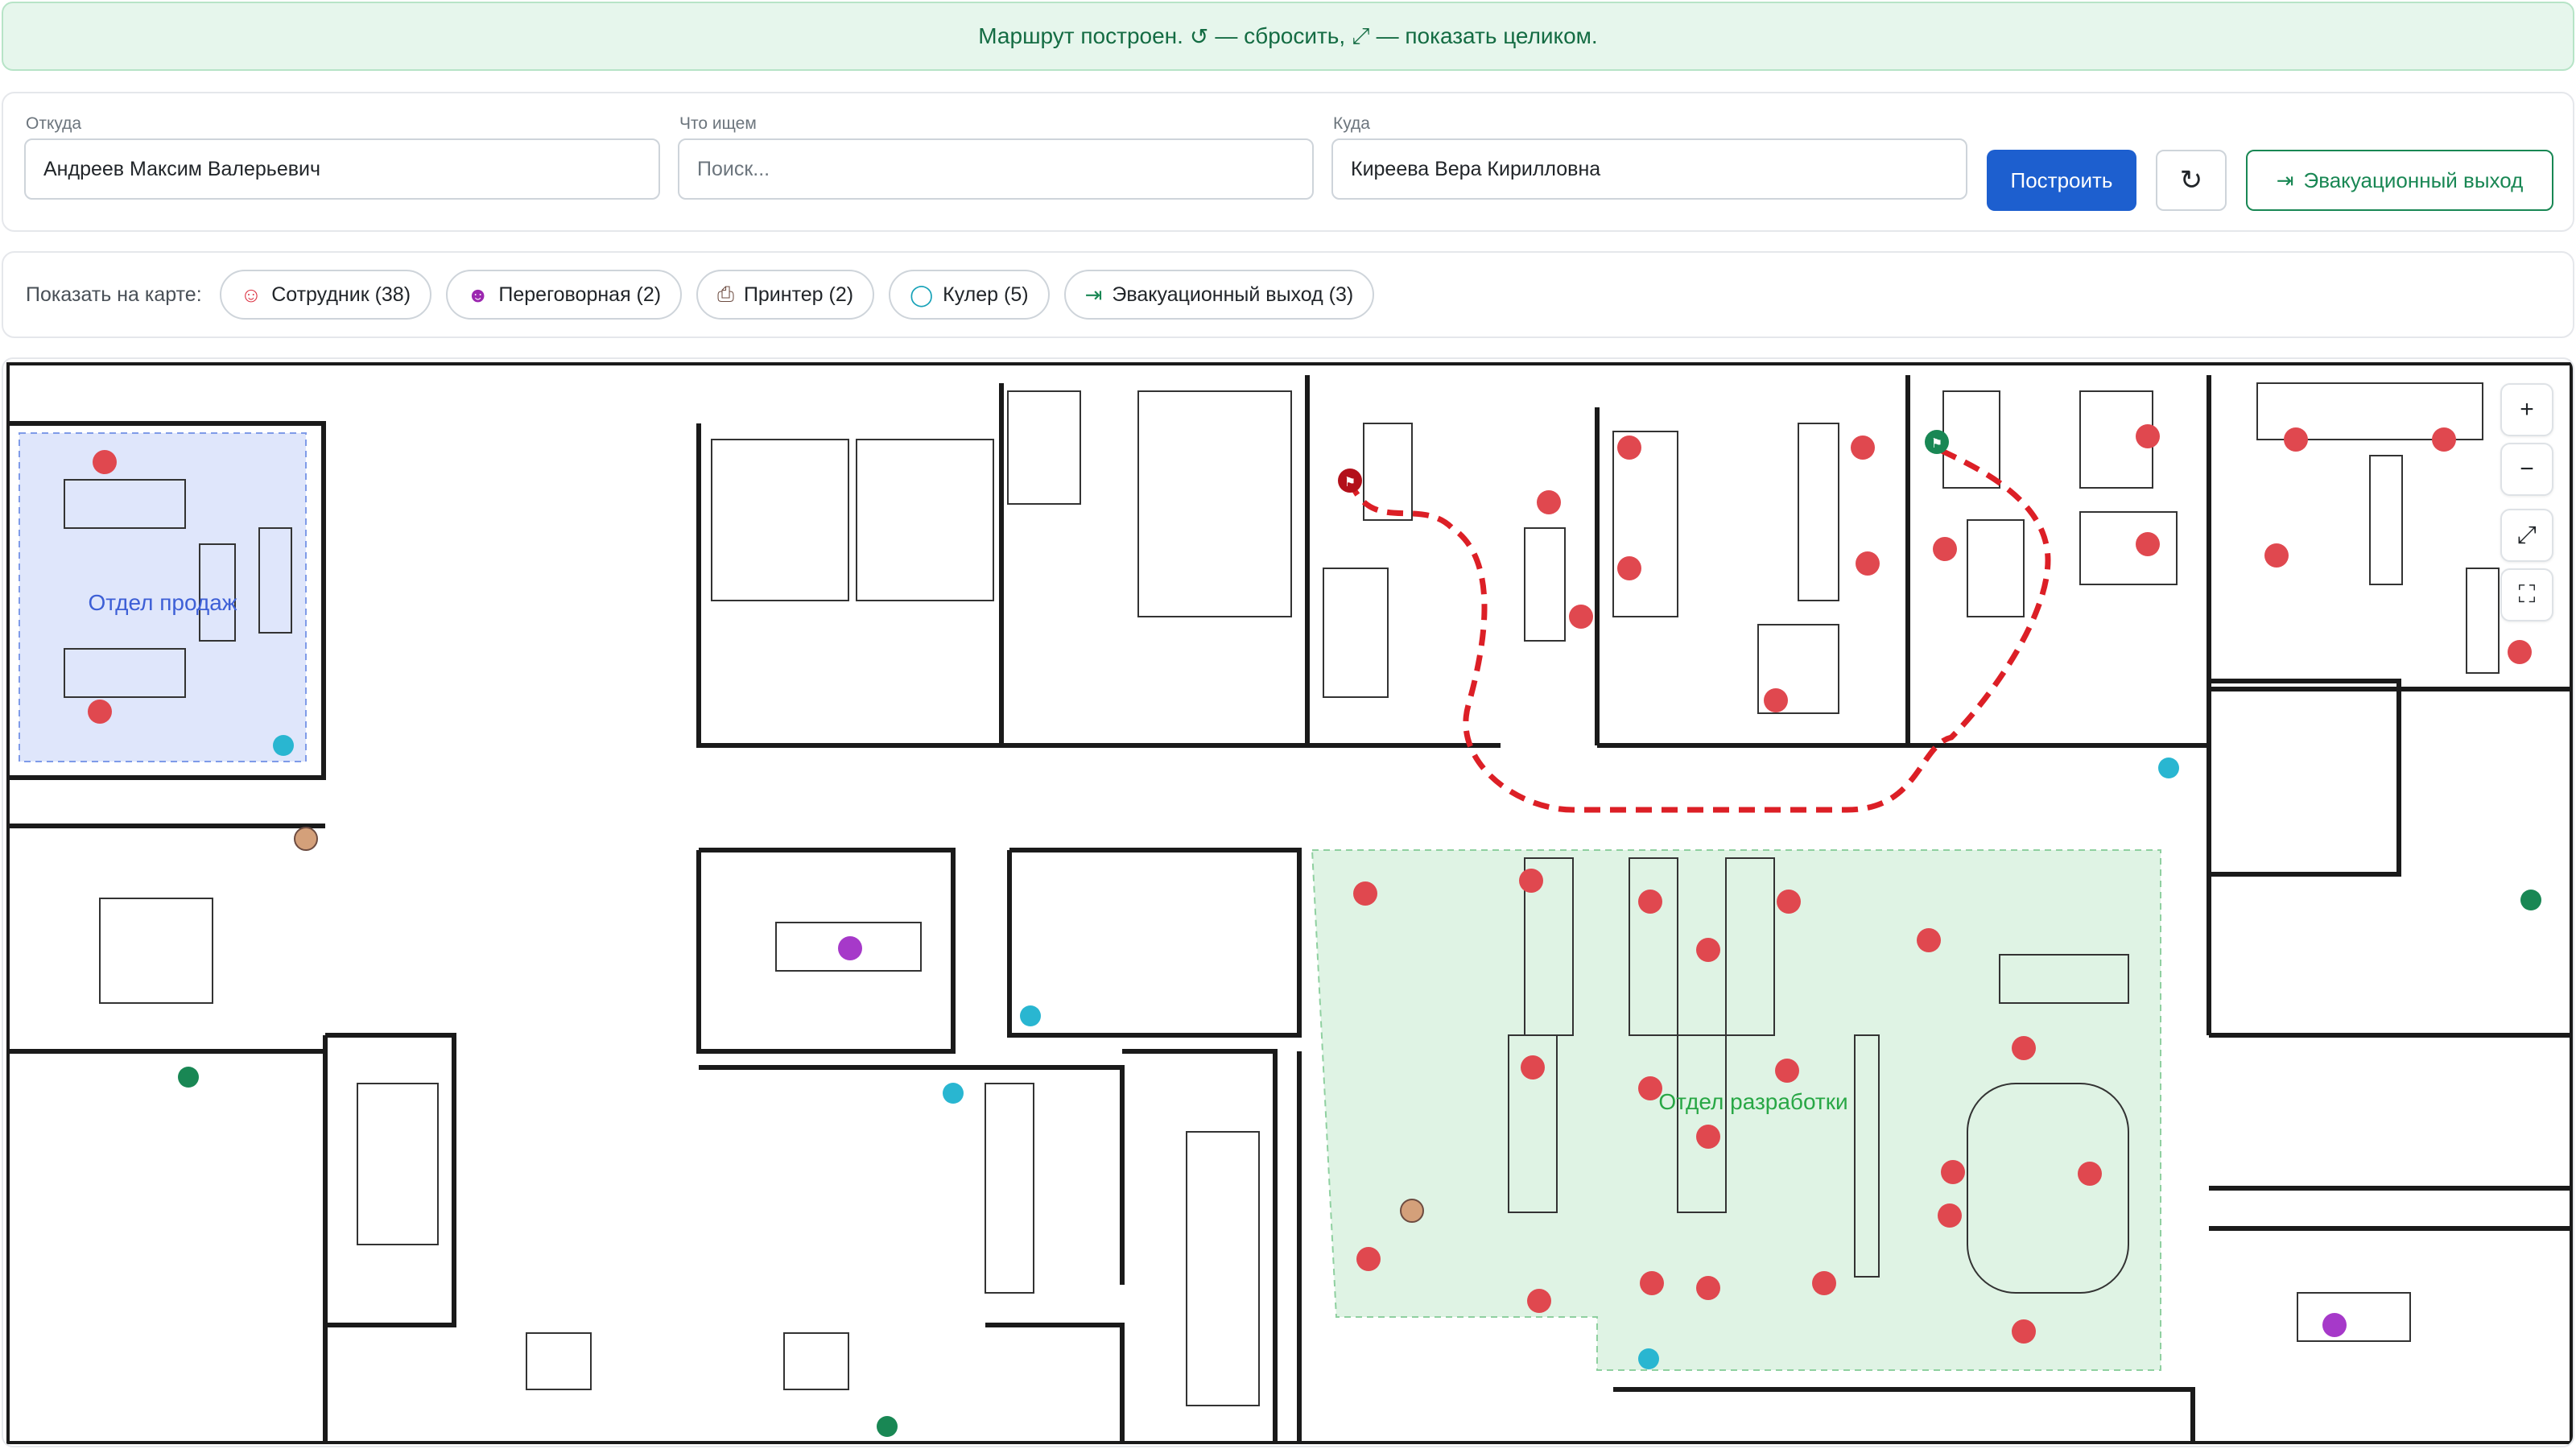 The image size is (2576, 1449). I want to click on chip-employee-label: Сотрудник (38), so click(341, 294).